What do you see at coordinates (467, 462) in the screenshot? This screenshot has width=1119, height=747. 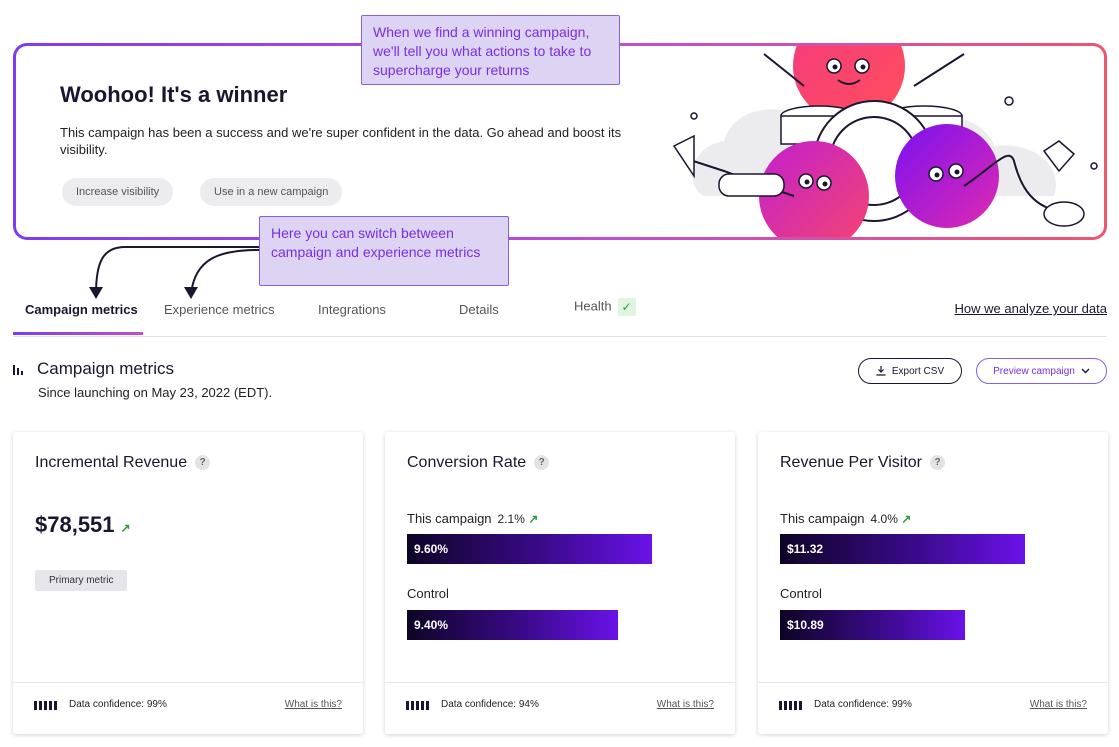 I see `card-title-text: Conversion Rate` at bounding box center [467, 462].